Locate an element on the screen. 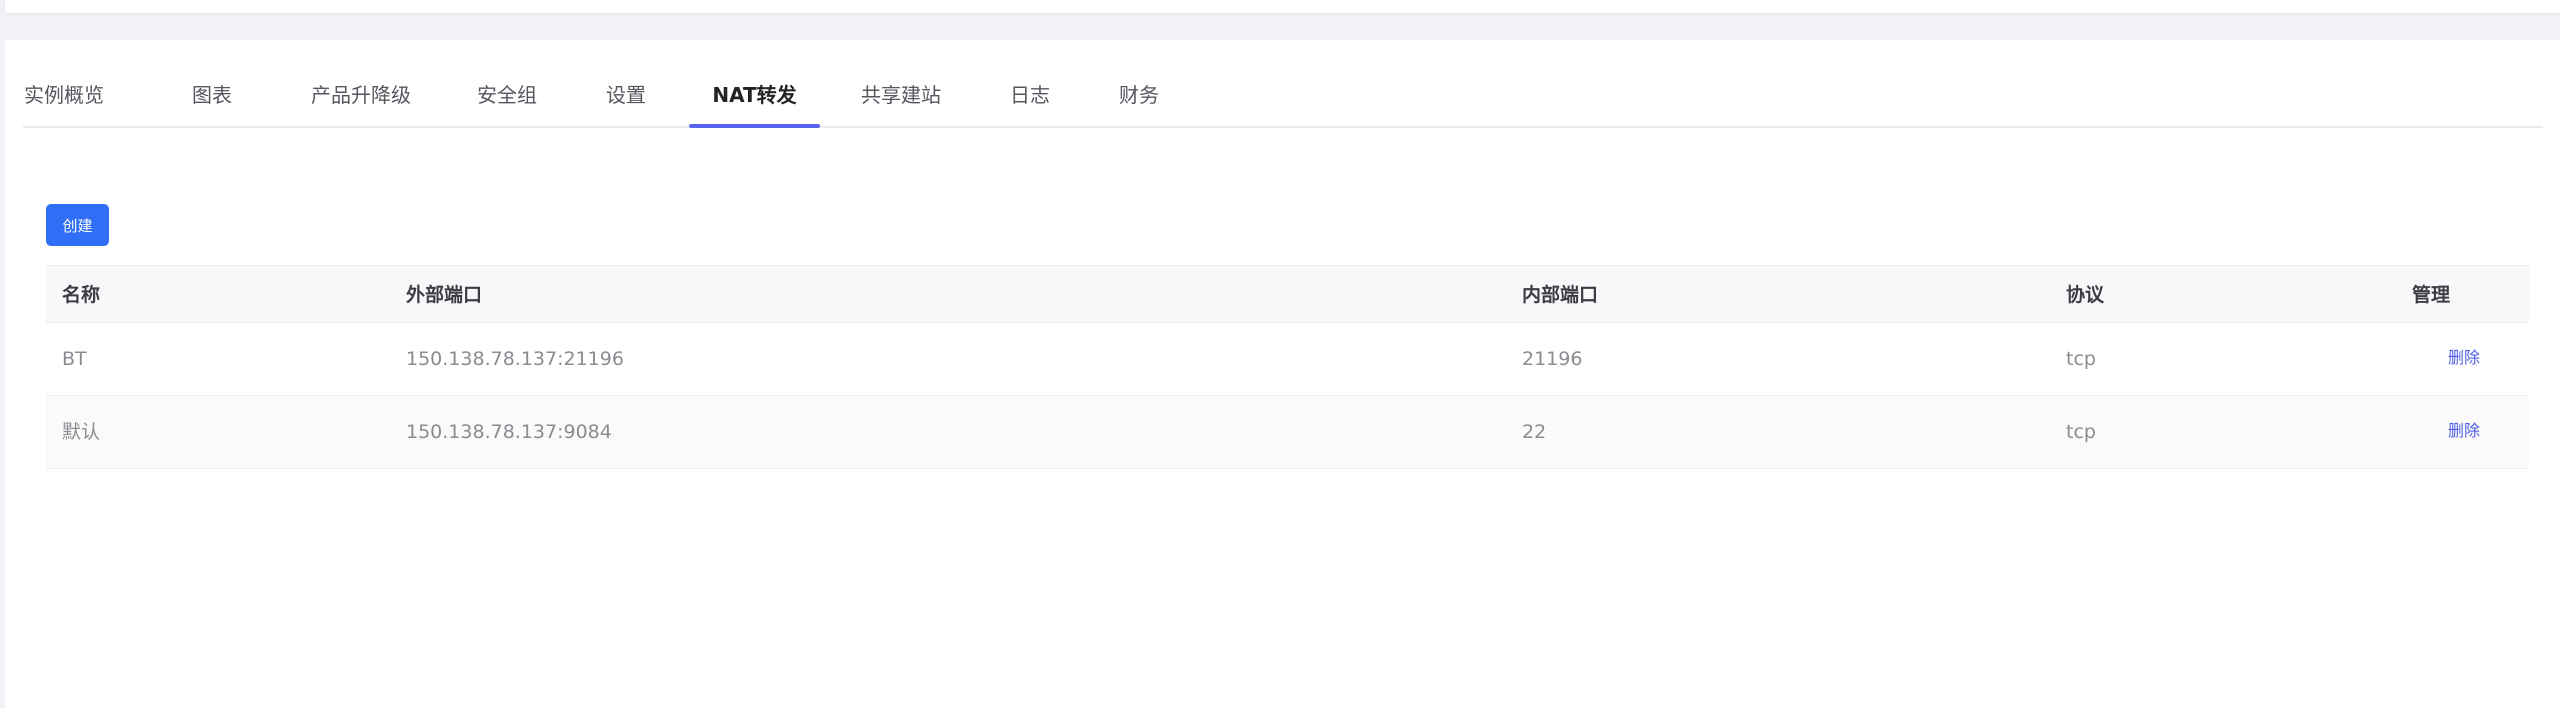 Image resolution: width=2560 pixels, height=708 pixels. cell-external-port: 150.138.78.137:21196 is located at coordinates (515, 359).